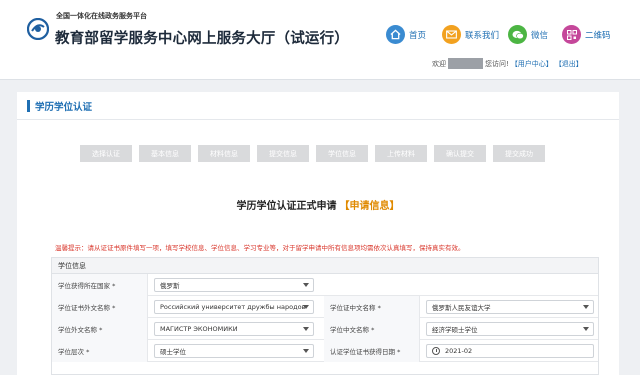  What do you see at coordinates (406, 34) in the screenshot?
I see `nav-home: 首页` at bounding box center [406, 34].